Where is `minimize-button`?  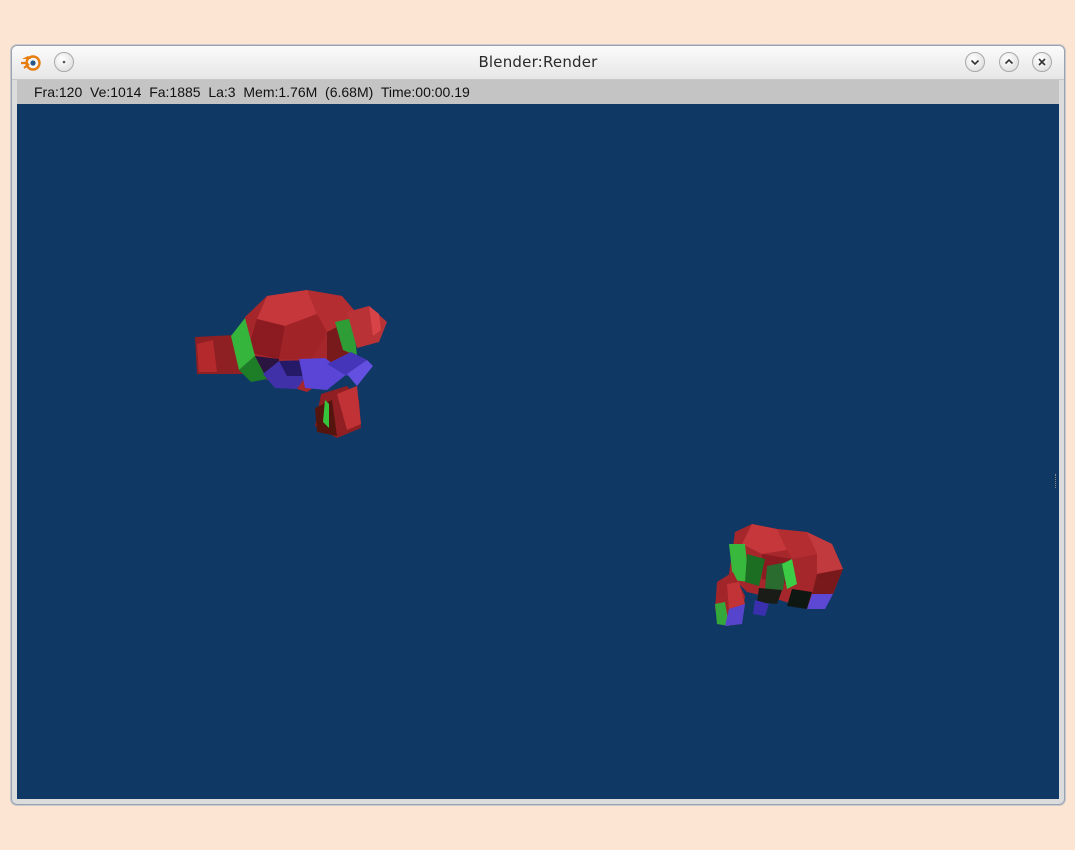 minimize-button is located at coordinates (975, 62).